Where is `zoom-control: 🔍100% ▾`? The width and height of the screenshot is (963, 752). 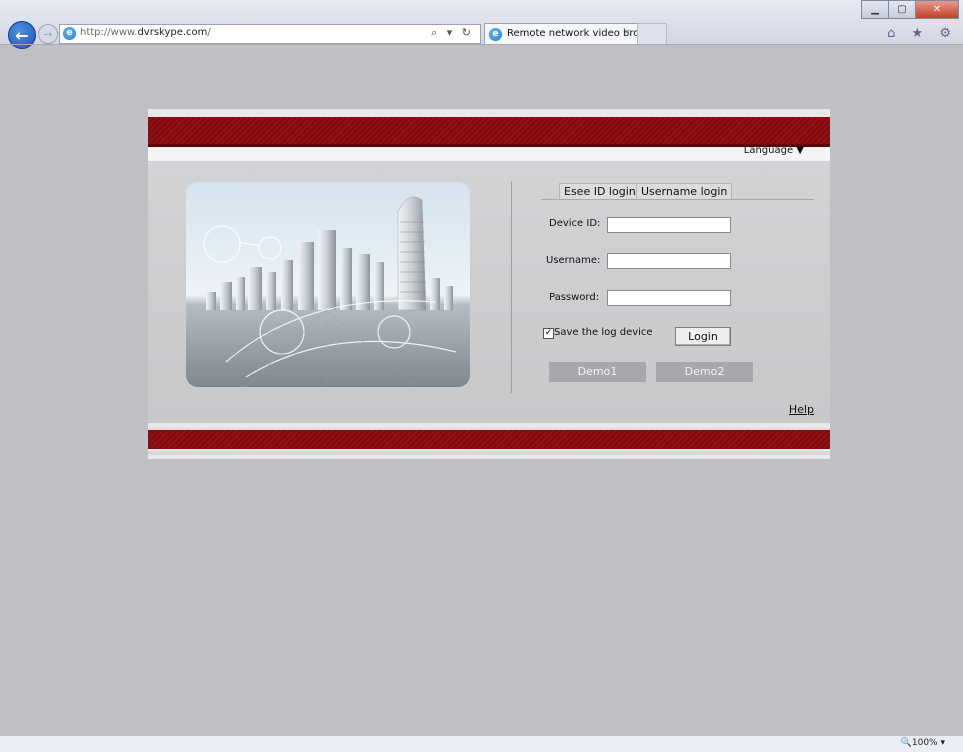
zoom-control: 🔍100% ▾ is located at coordinates (923, 743).